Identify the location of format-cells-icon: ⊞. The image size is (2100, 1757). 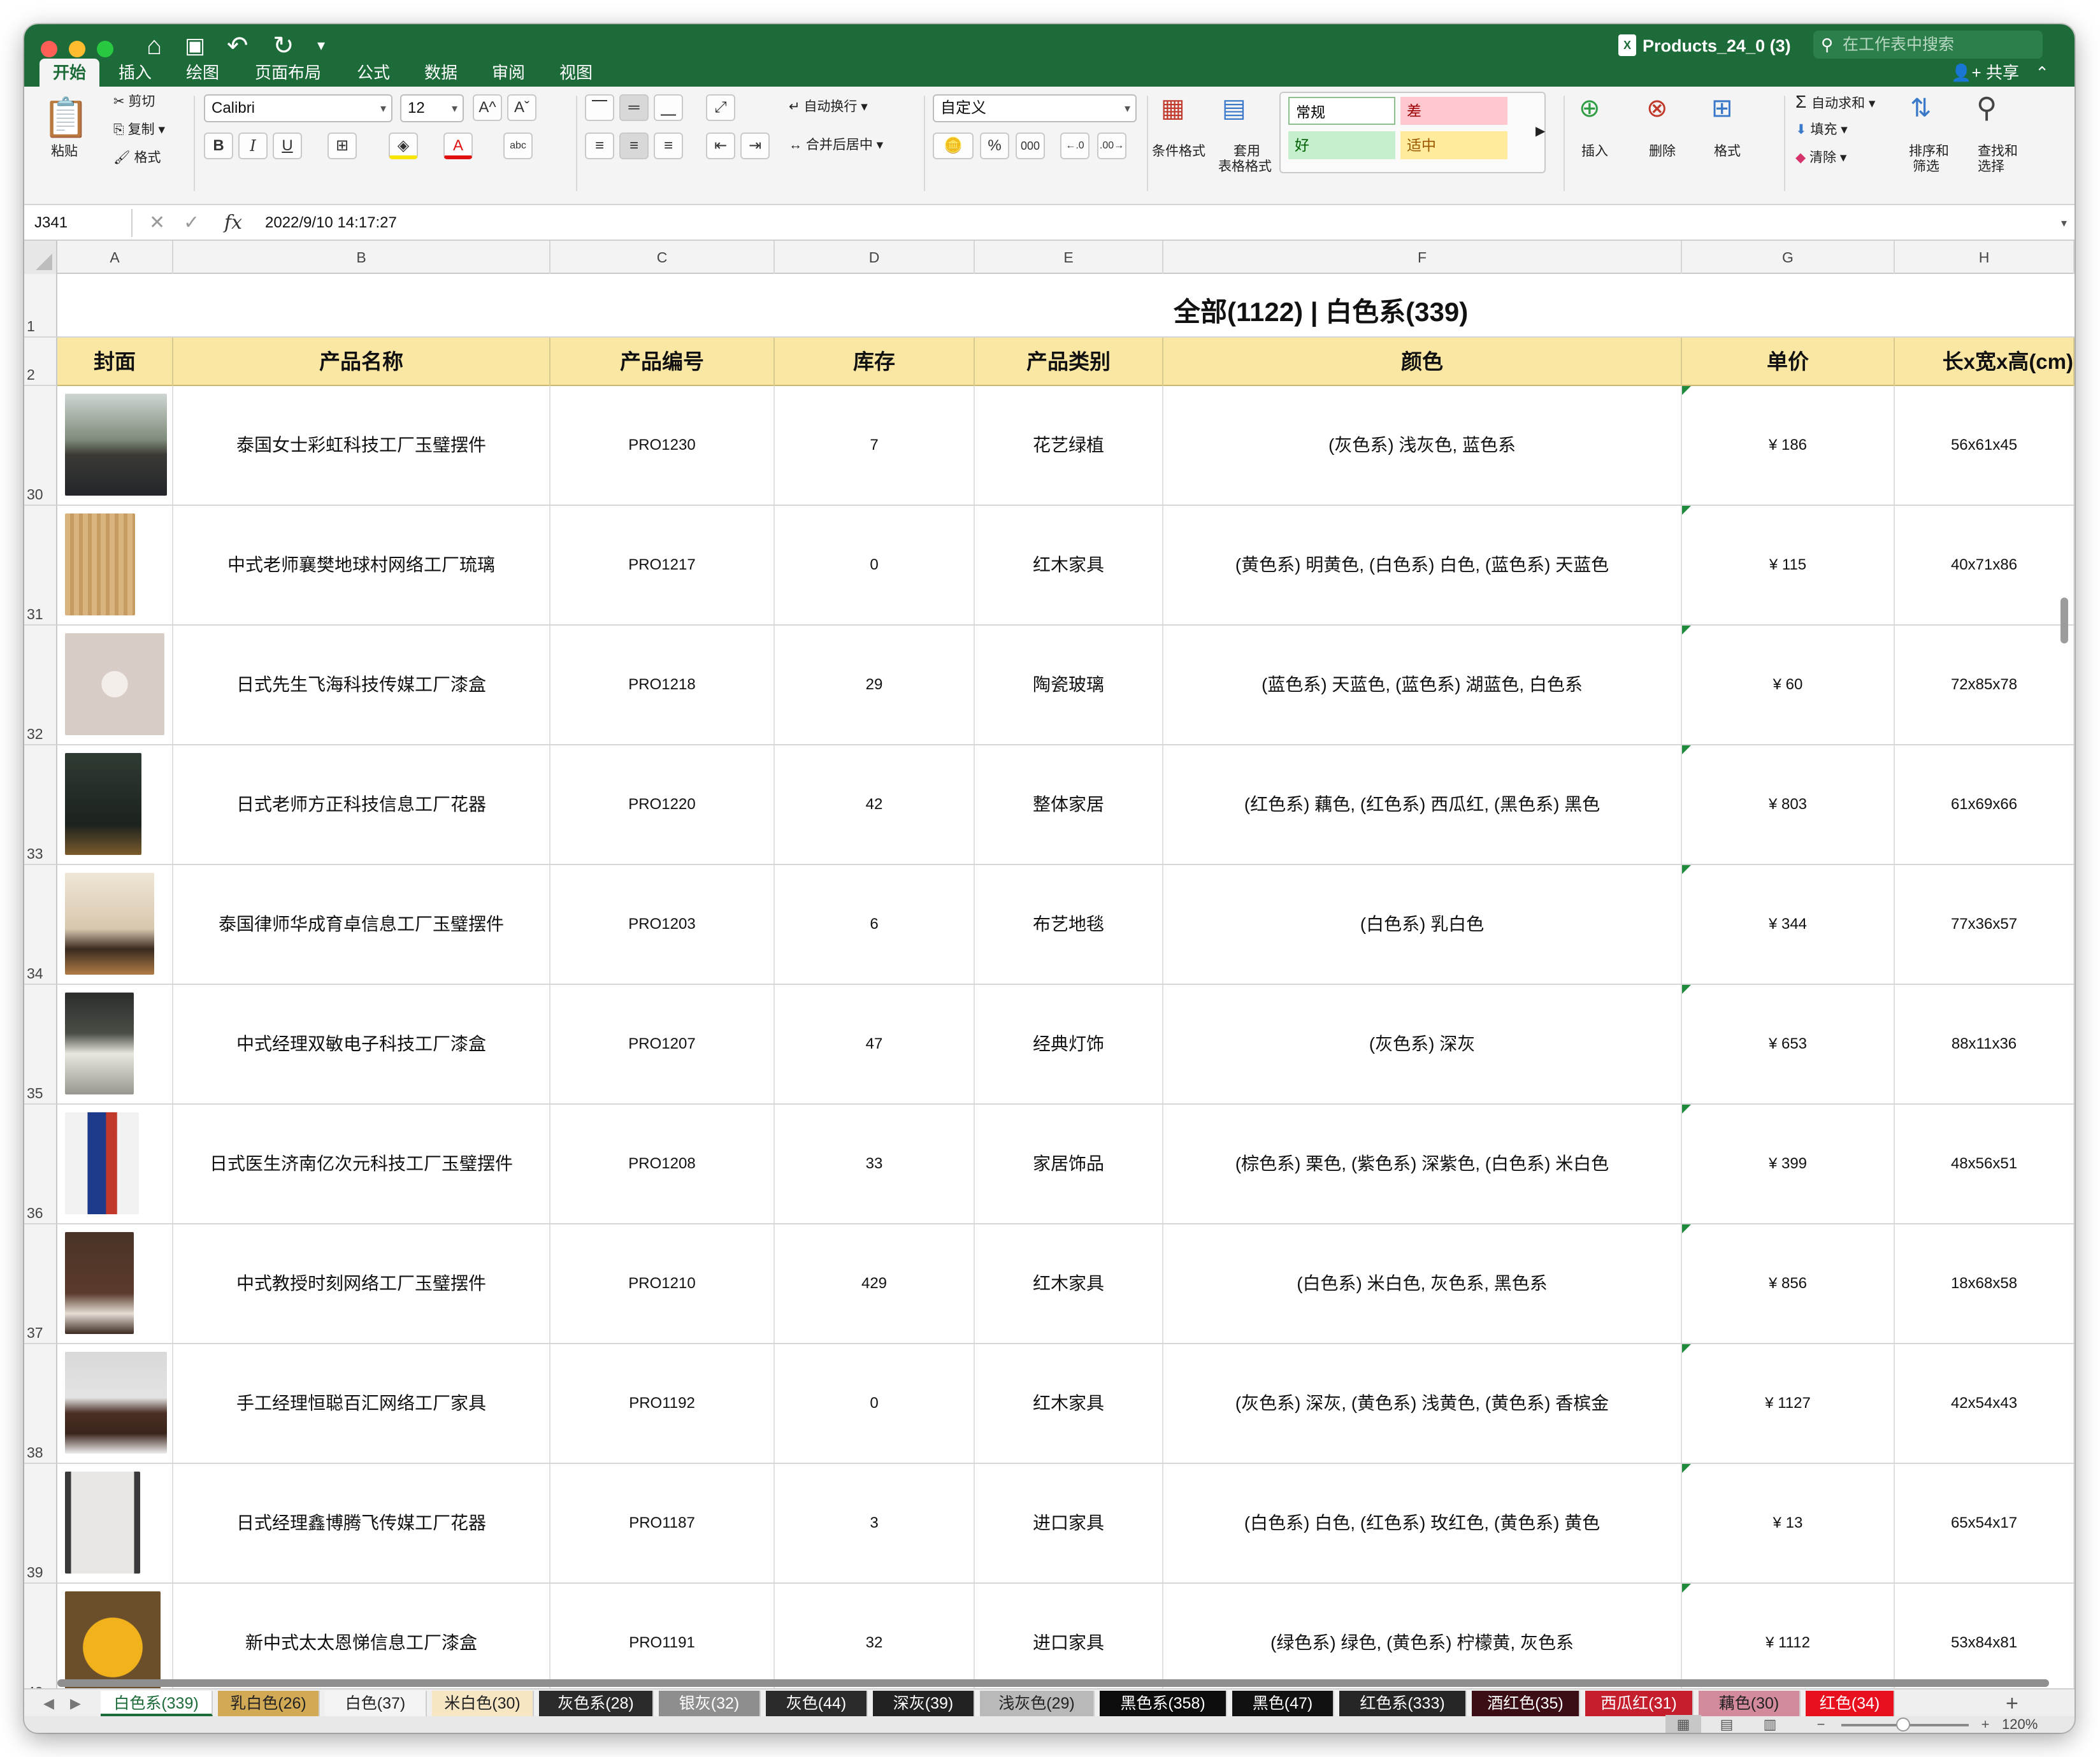
(1722, 108).